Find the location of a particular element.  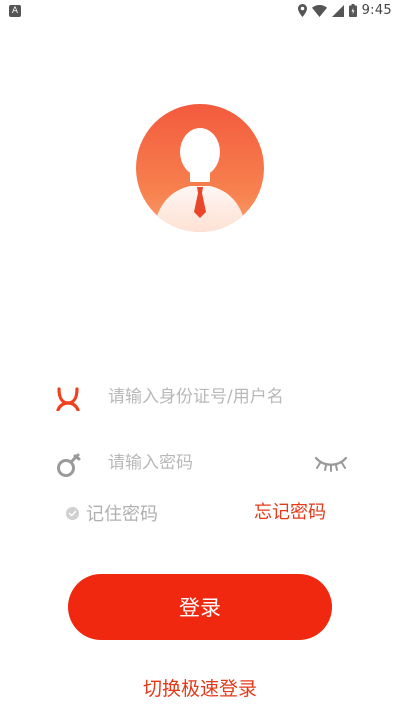

status-time: 9:45 is located at coordinates (376, 10).